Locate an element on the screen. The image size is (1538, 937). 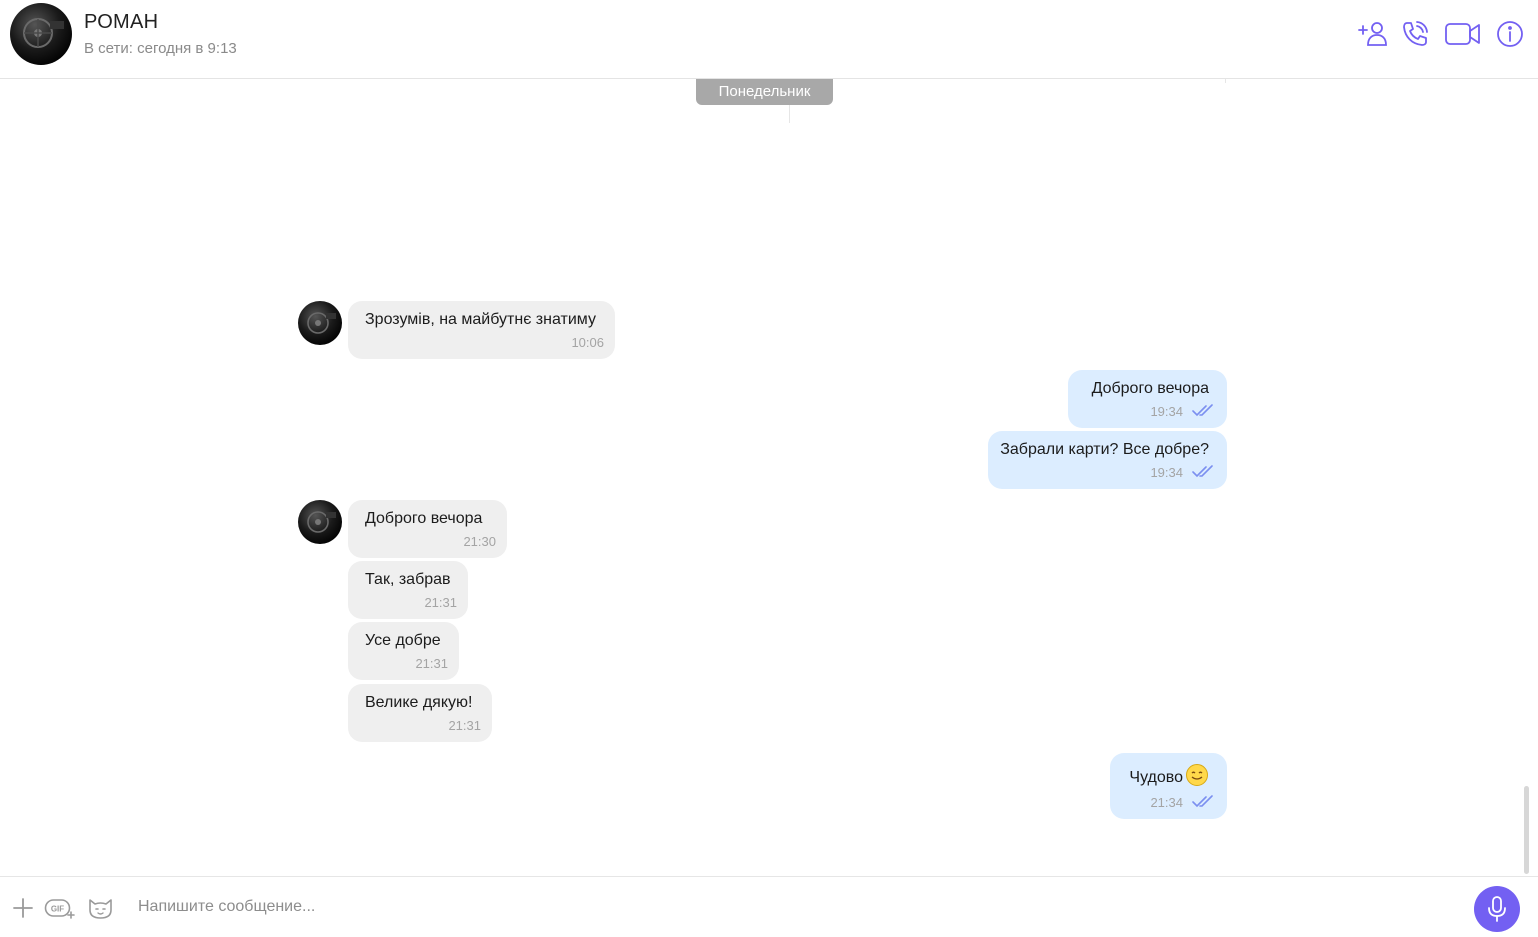
message-time: 21:30 is located at coordinates (479, 541).